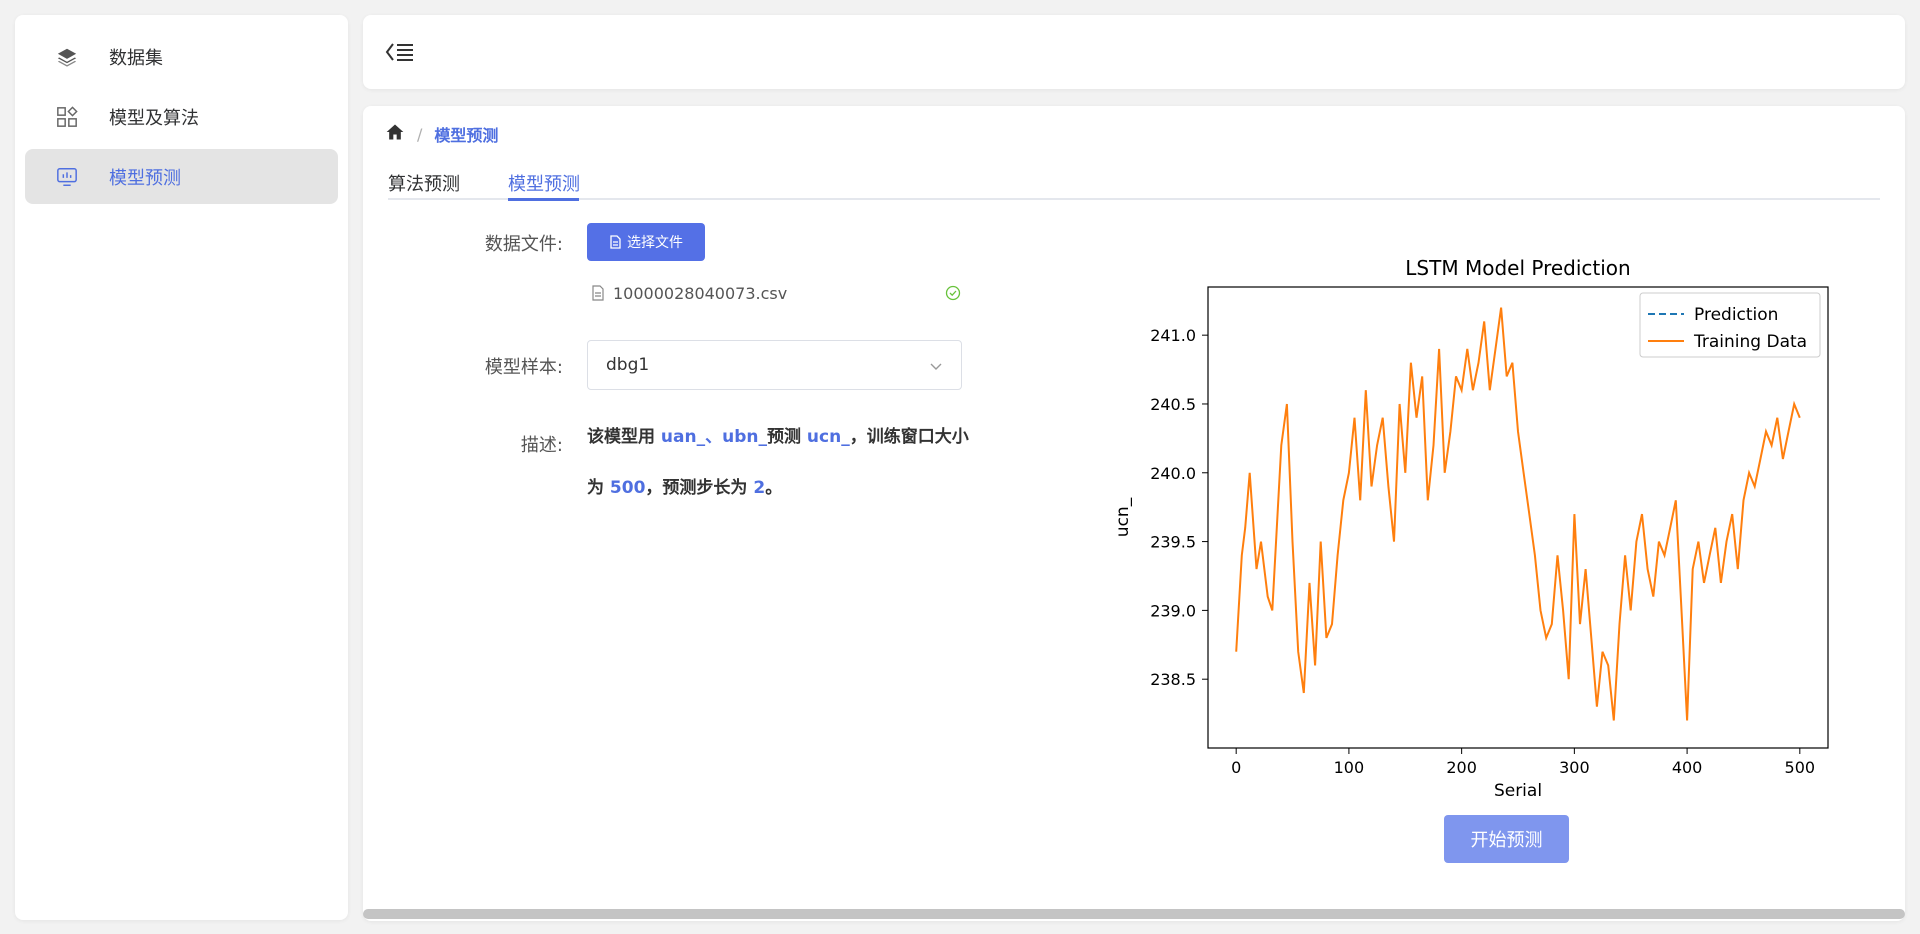 The image size is (1920, 934). I want to click on tab-algorithm-prediction: 算法预测, so click(424, 183).